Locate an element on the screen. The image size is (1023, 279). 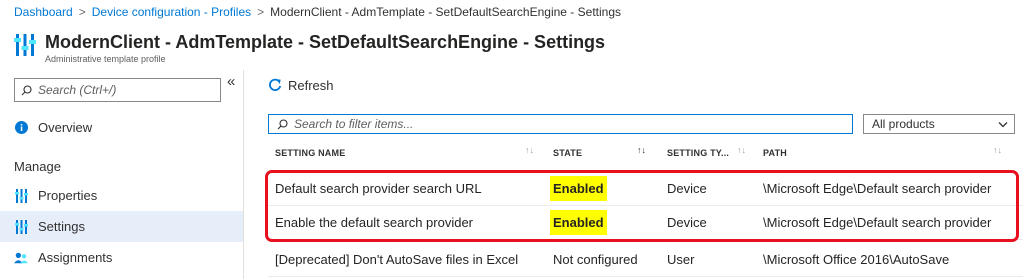
state-cell: Not configured is located at coordinates (595, 259).